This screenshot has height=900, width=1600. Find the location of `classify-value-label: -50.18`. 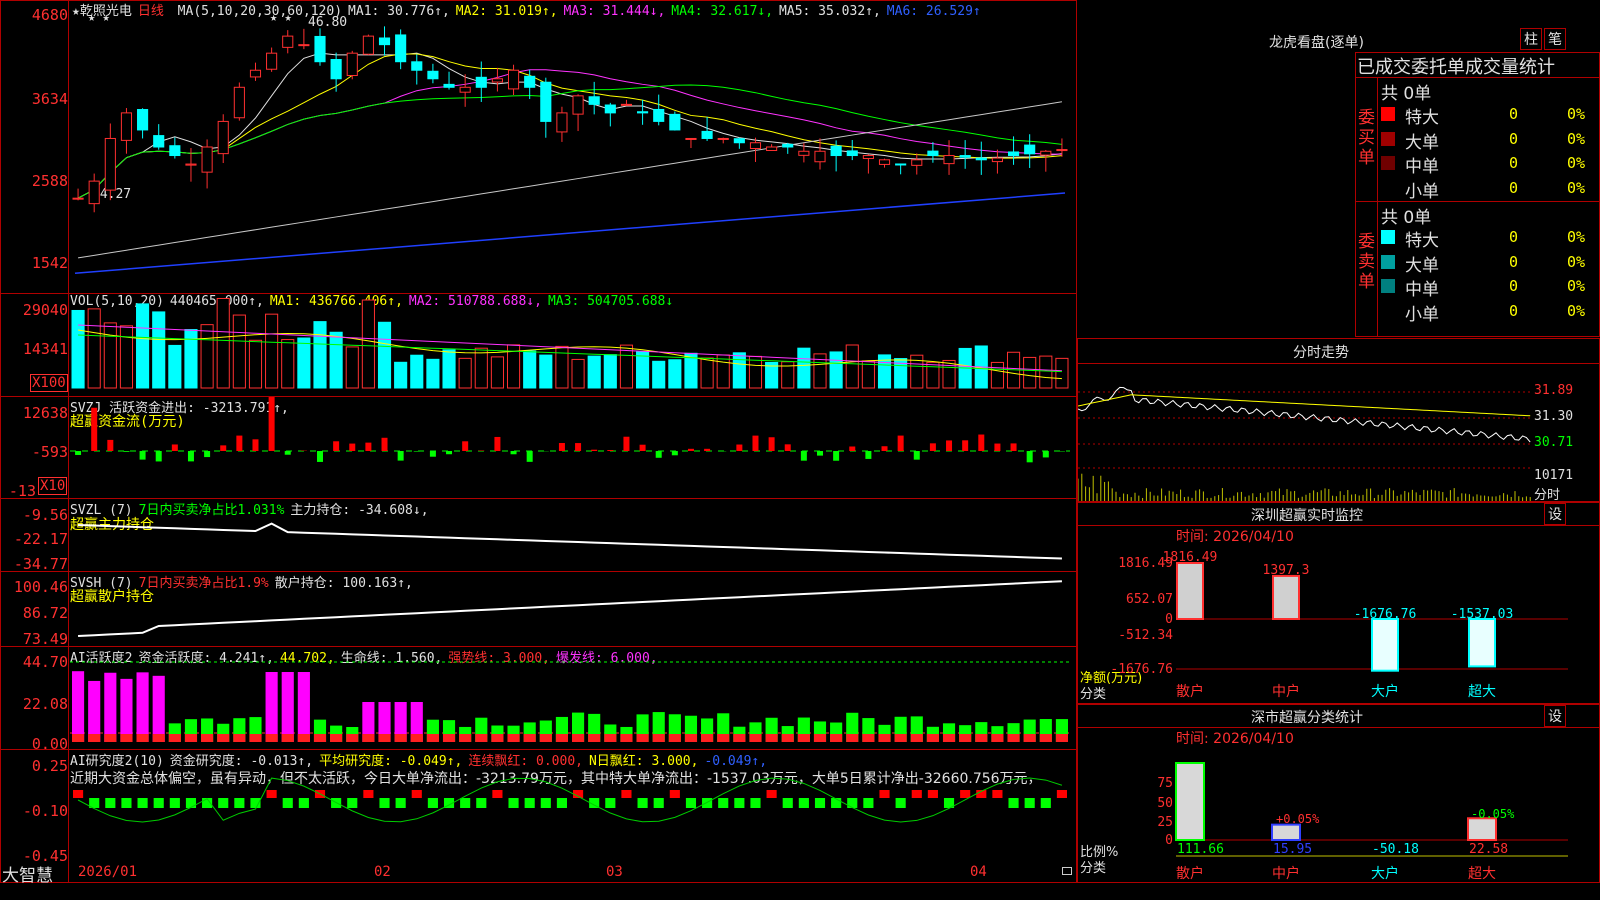

classify-value-label: -50.18 is located at coordinates (1395, 849).